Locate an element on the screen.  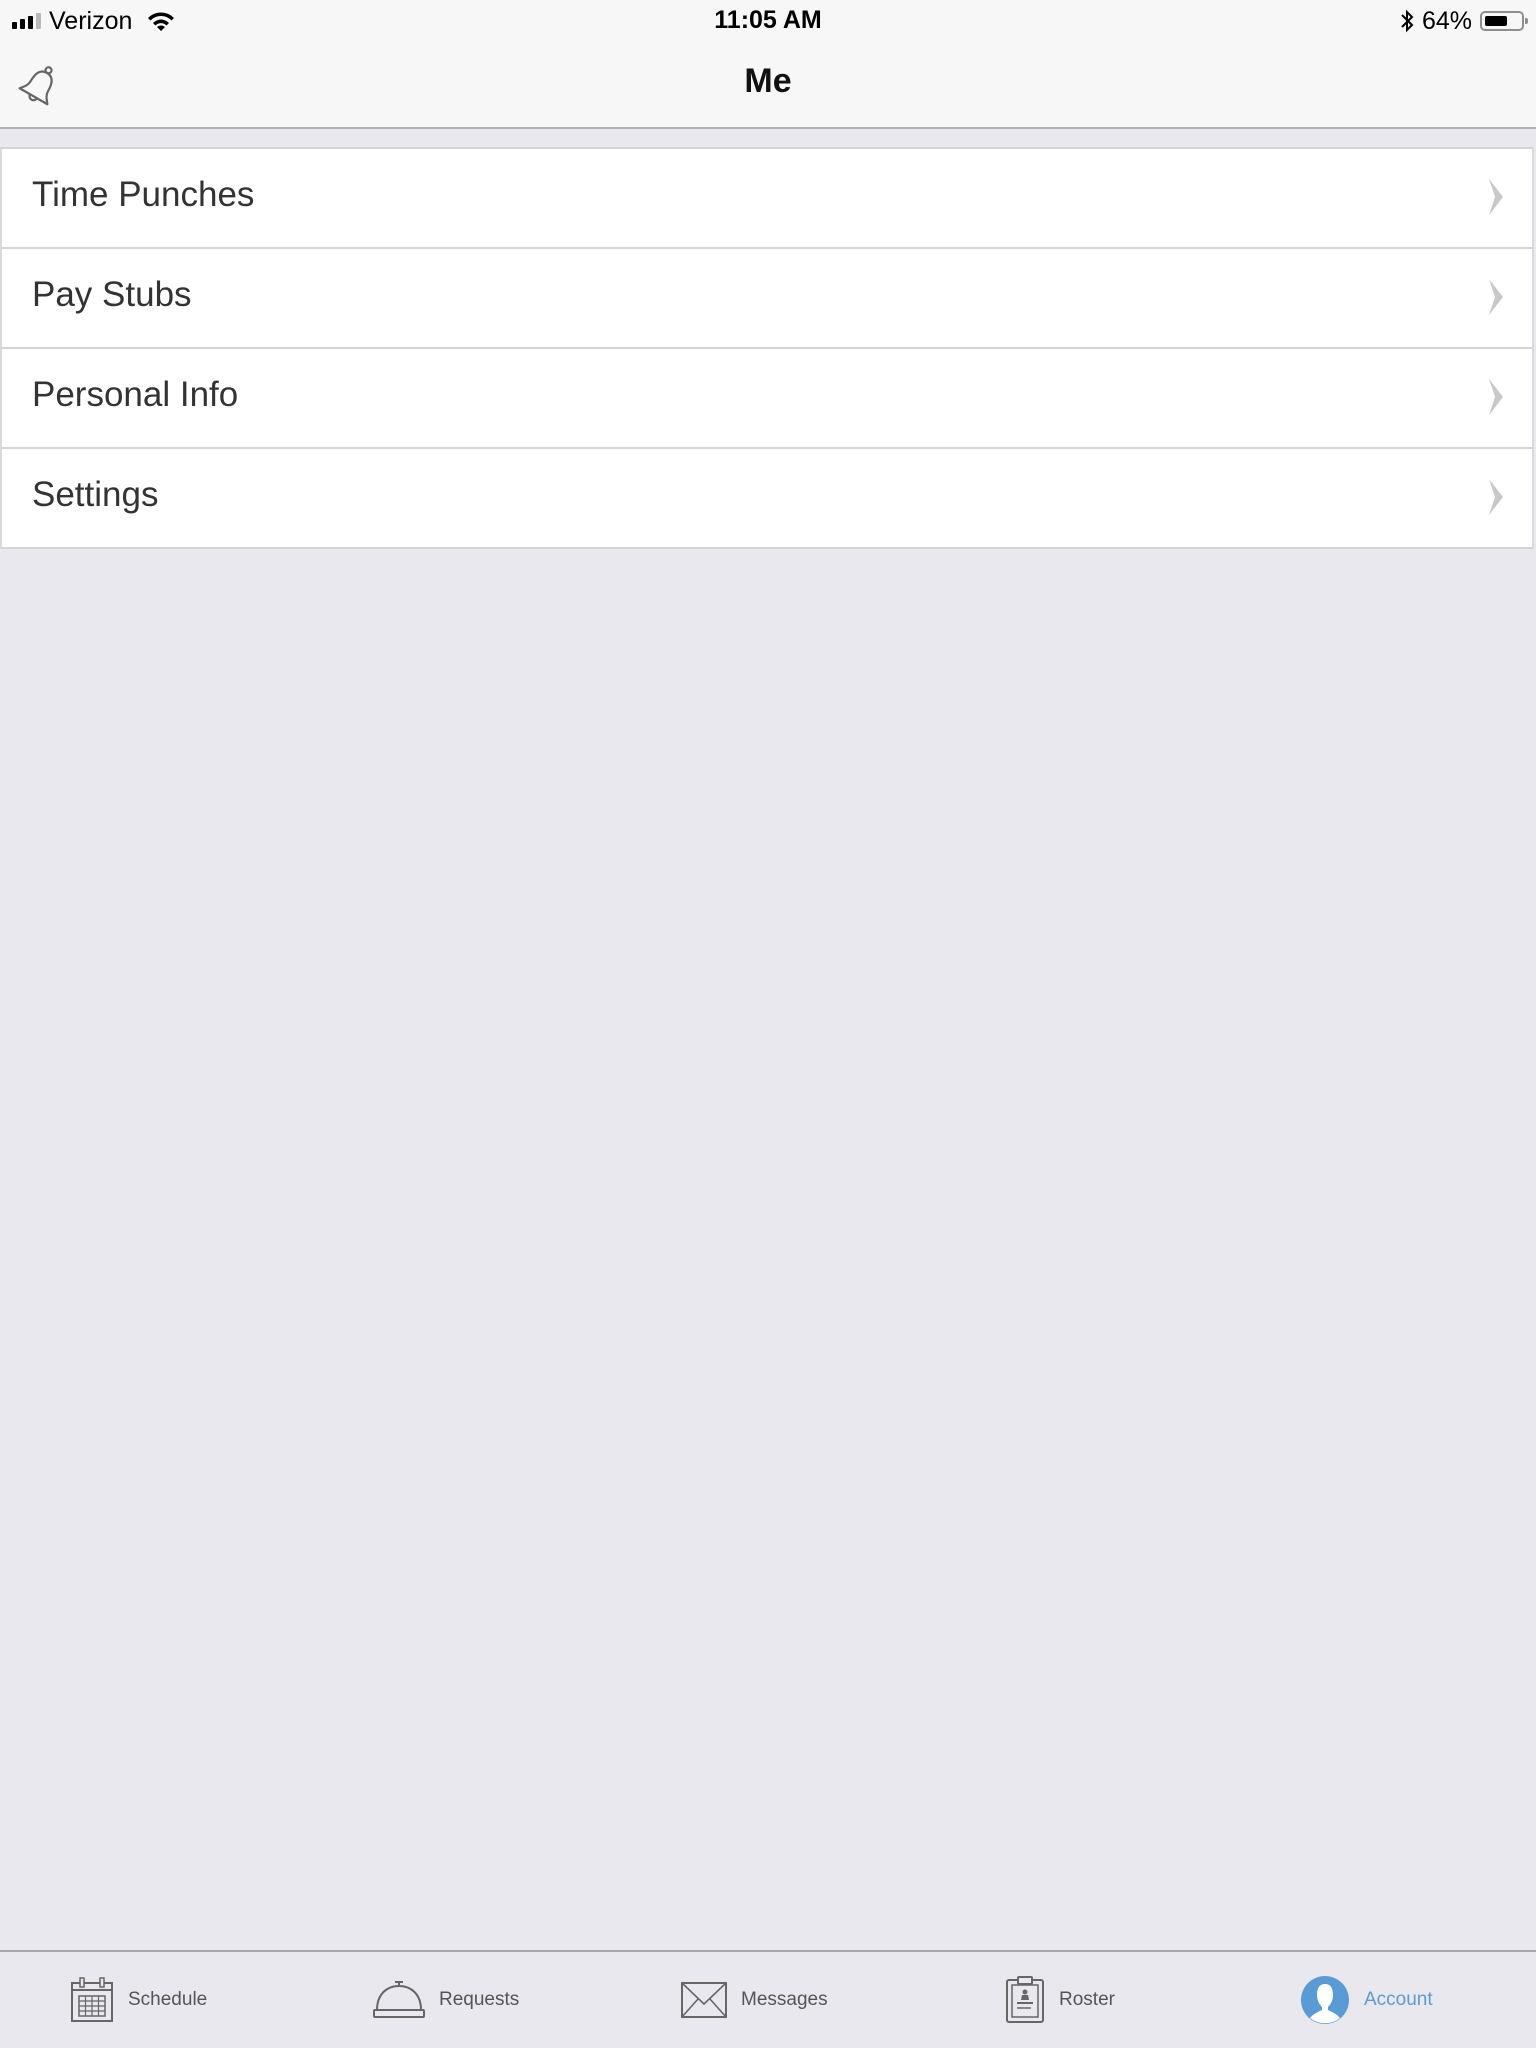
menu-item-settings: Settings is located at coordinates (767, 499).